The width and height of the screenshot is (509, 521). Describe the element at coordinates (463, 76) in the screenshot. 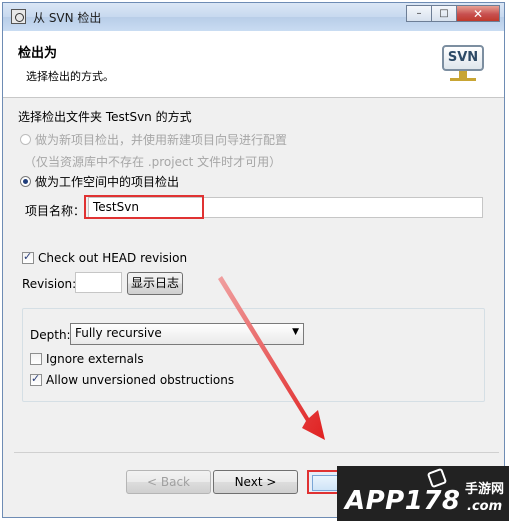

I see `svn-plug-icon` at that location.